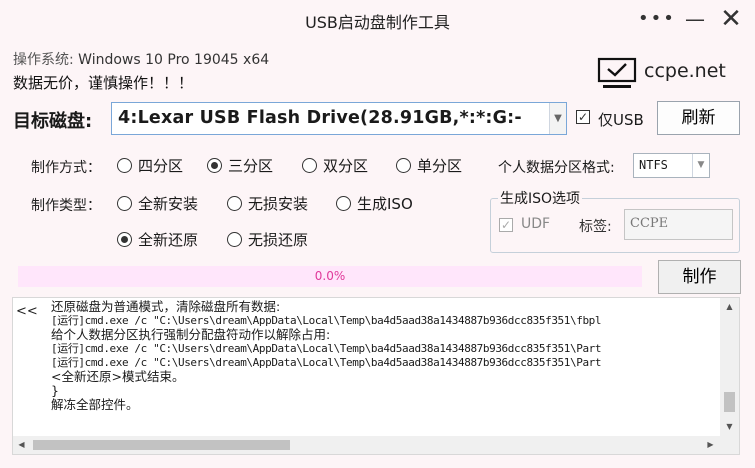 The height and width of the screenshot is (468, 755). Describe the element at coordinates (118, 377) in the screenshot. I see `log-line: <全新还原>模式结束。` at that location.